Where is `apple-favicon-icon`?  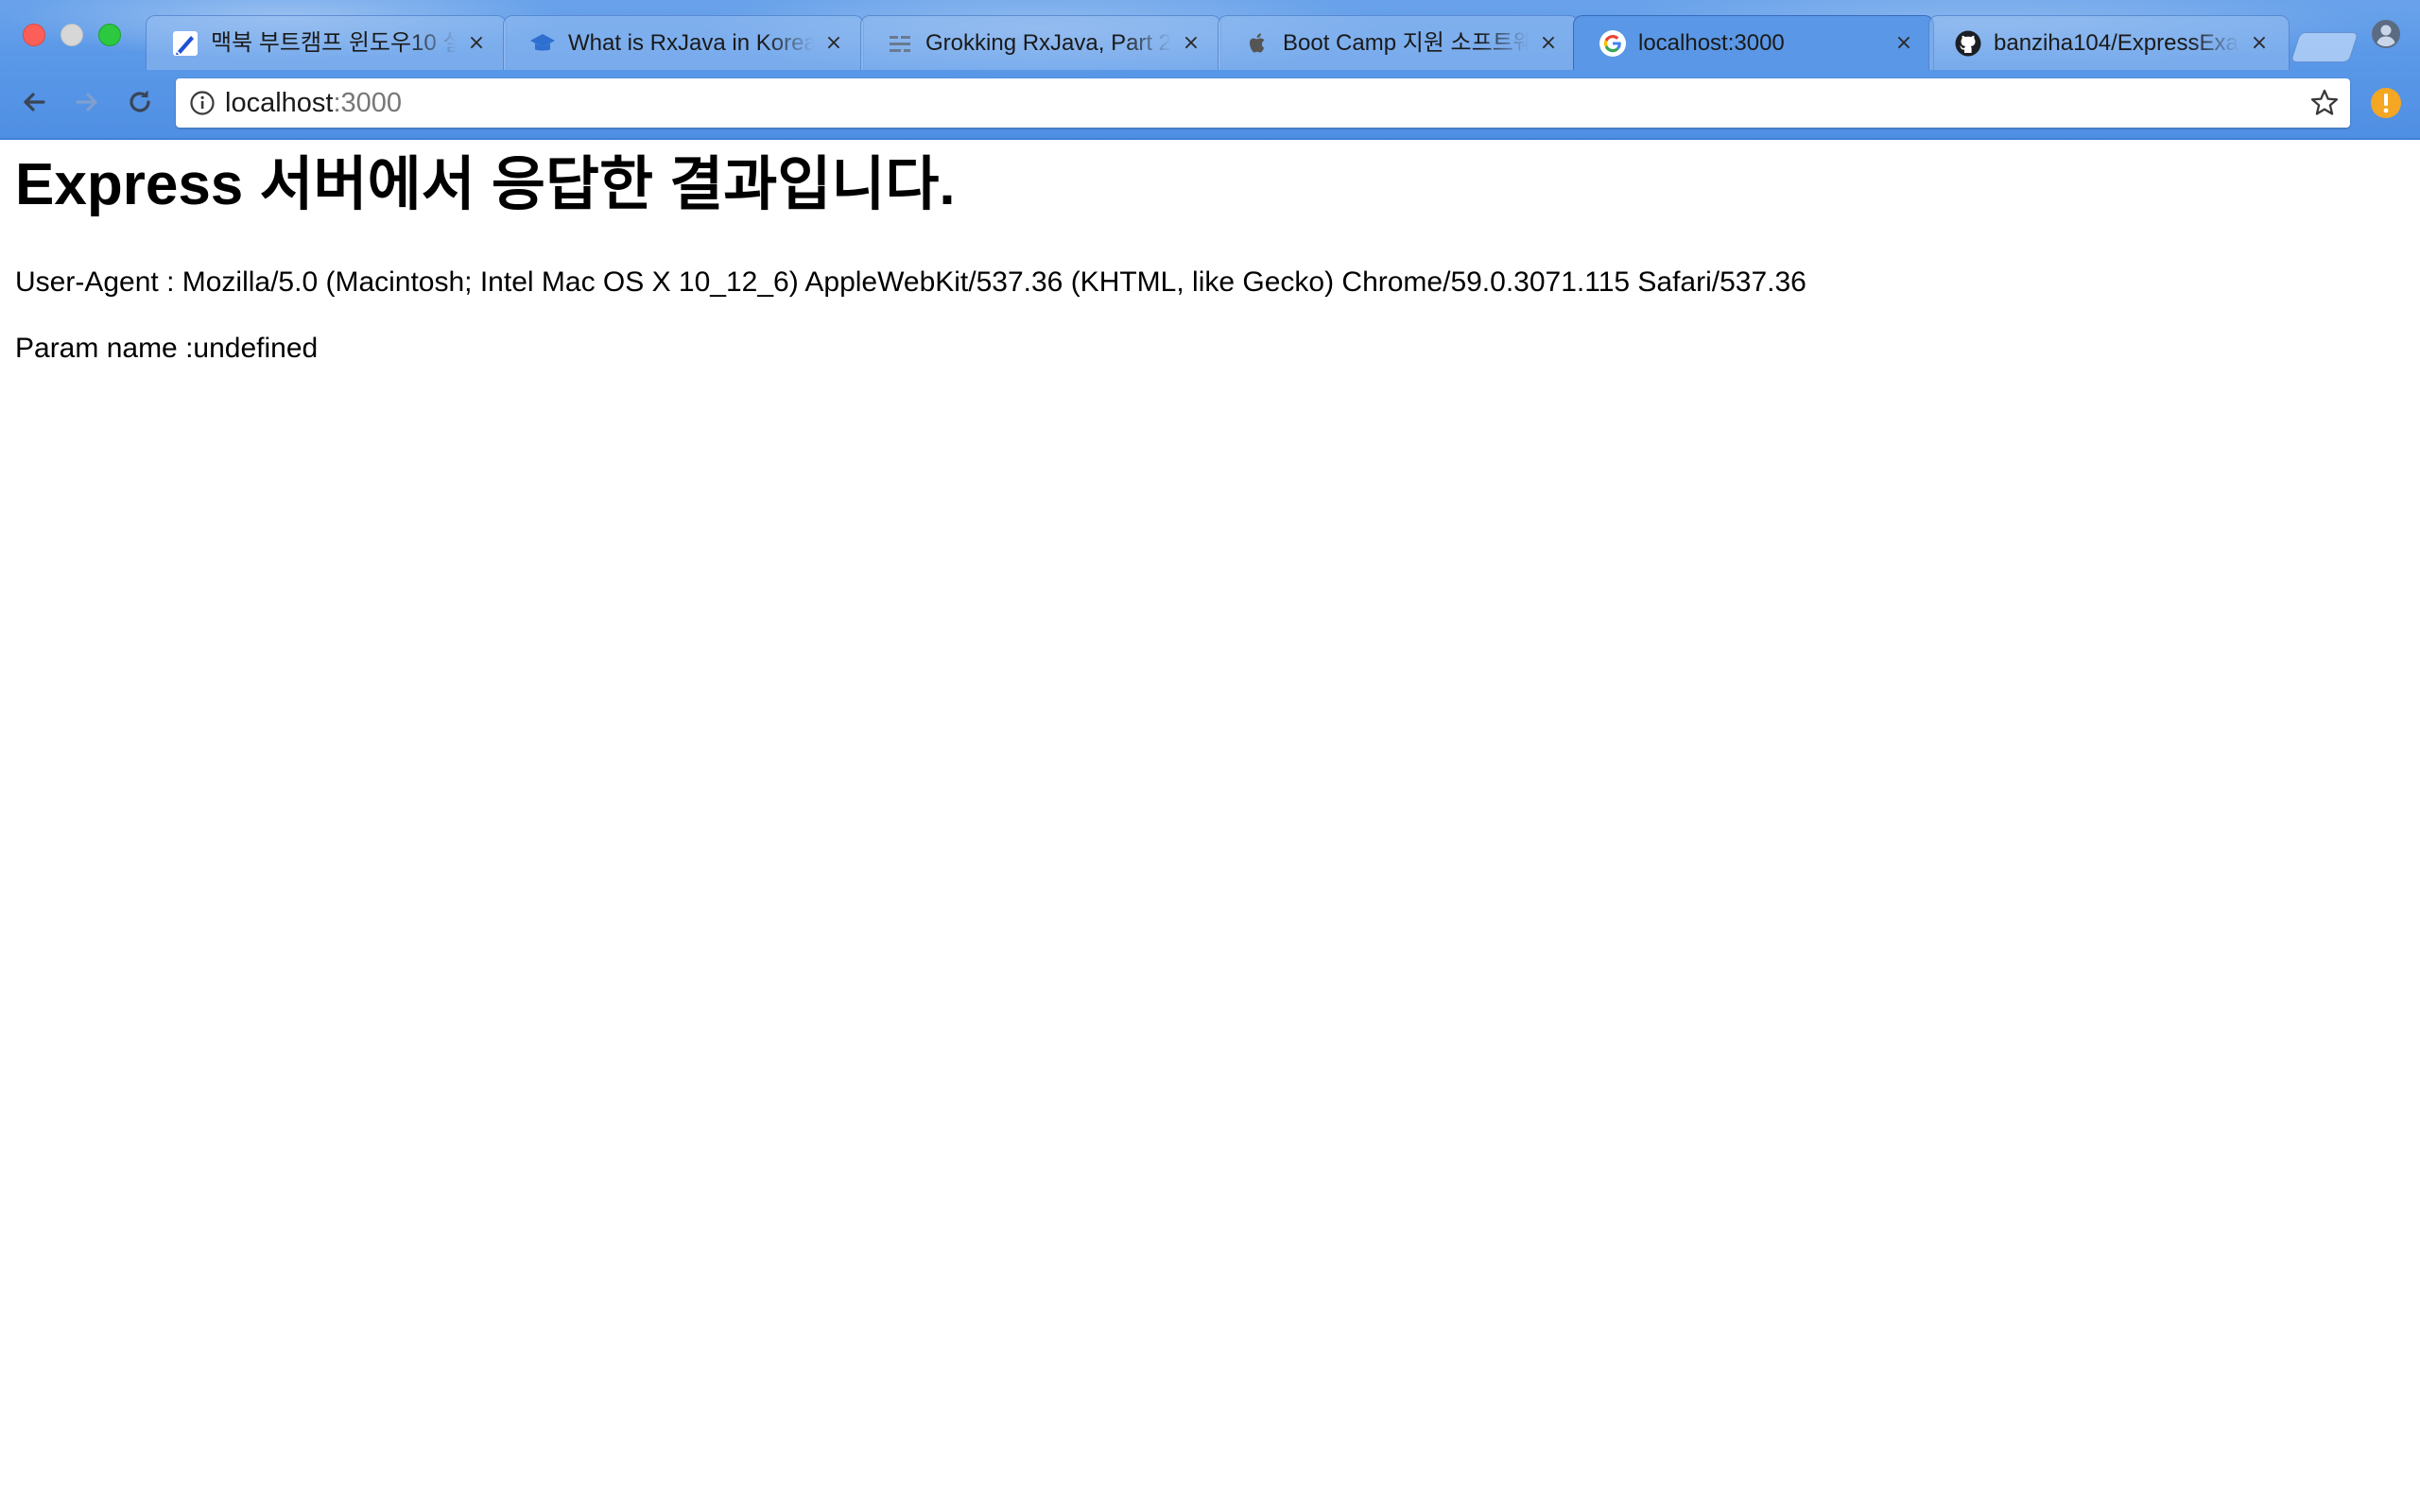 apple-favicon-icon is located at coordinates (1257, 43).